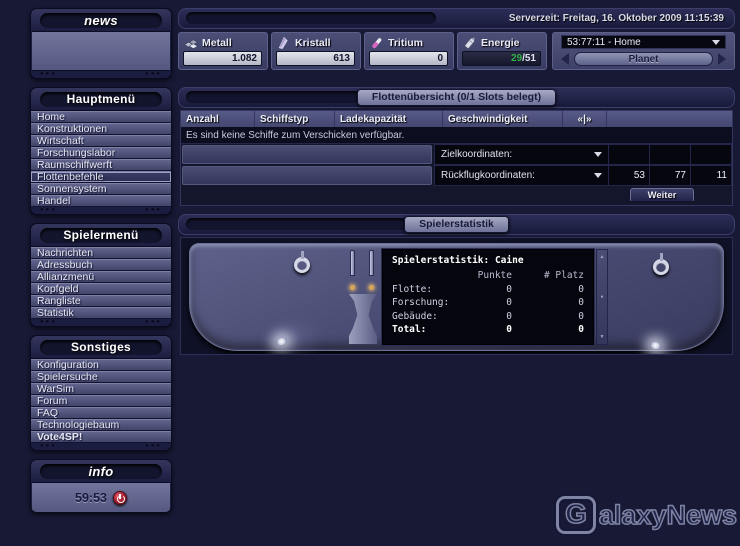 This screenshot has height=546, width=740. Describe the element at coordinates (643, 42) in the screenshot. I see `planet-dropdown: 53:77:11 - Home` at that location.